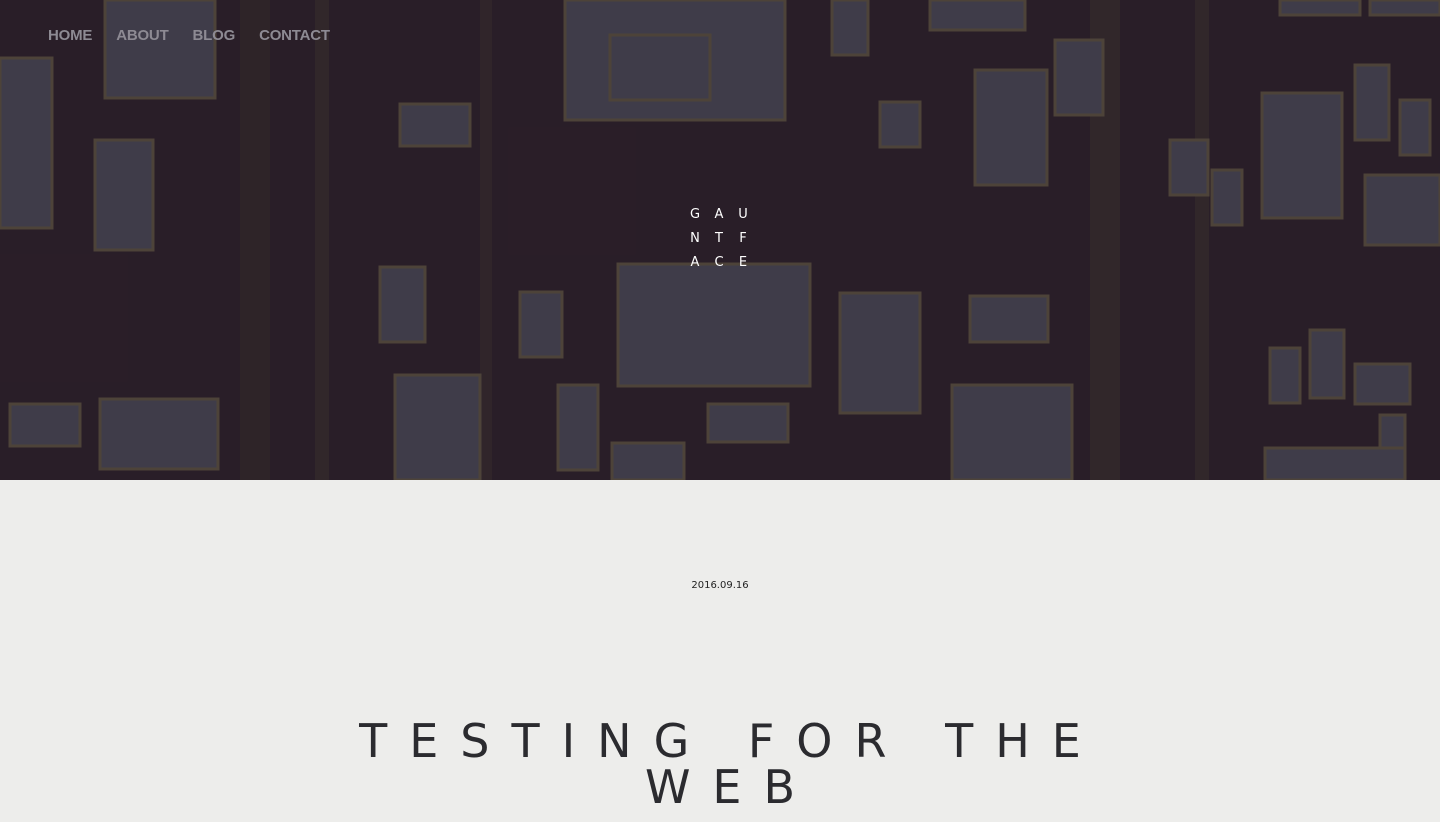  What do you see at coordinates (695, 238) in the screenshot?
I see `logo-letter: N` at bounding box center [695, 238].